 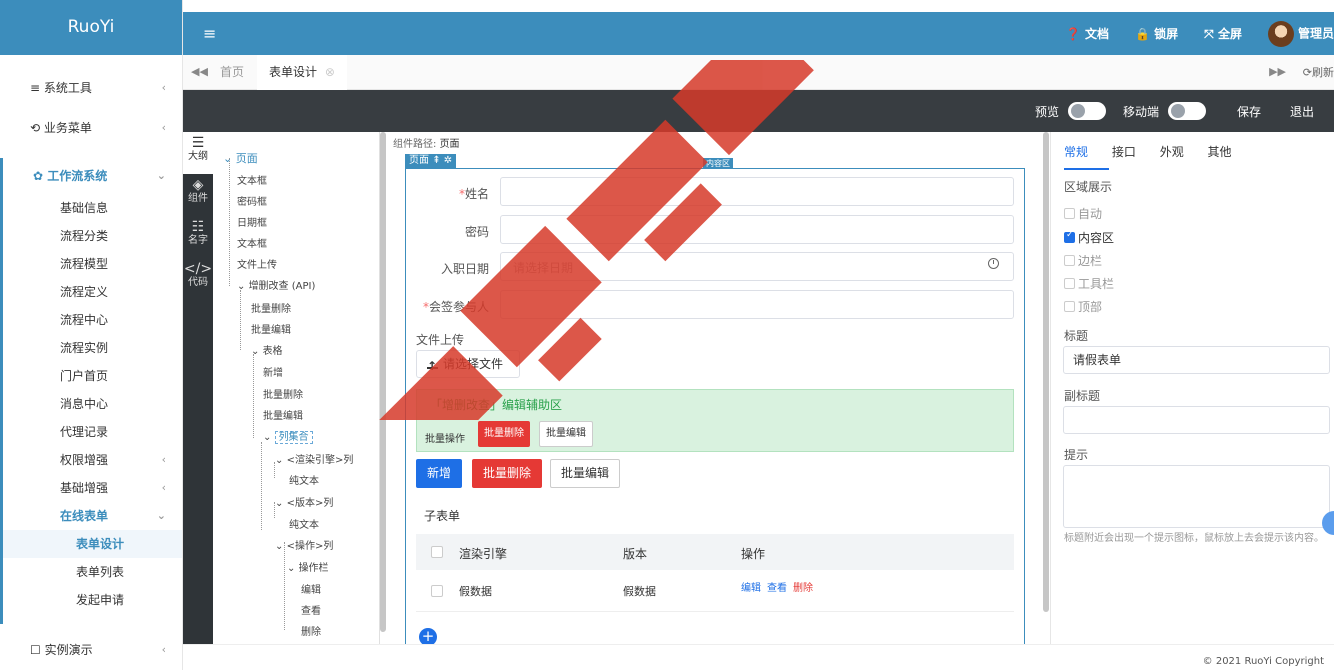 I want to click on tree-scrollbar, so click(x=383, y=382).